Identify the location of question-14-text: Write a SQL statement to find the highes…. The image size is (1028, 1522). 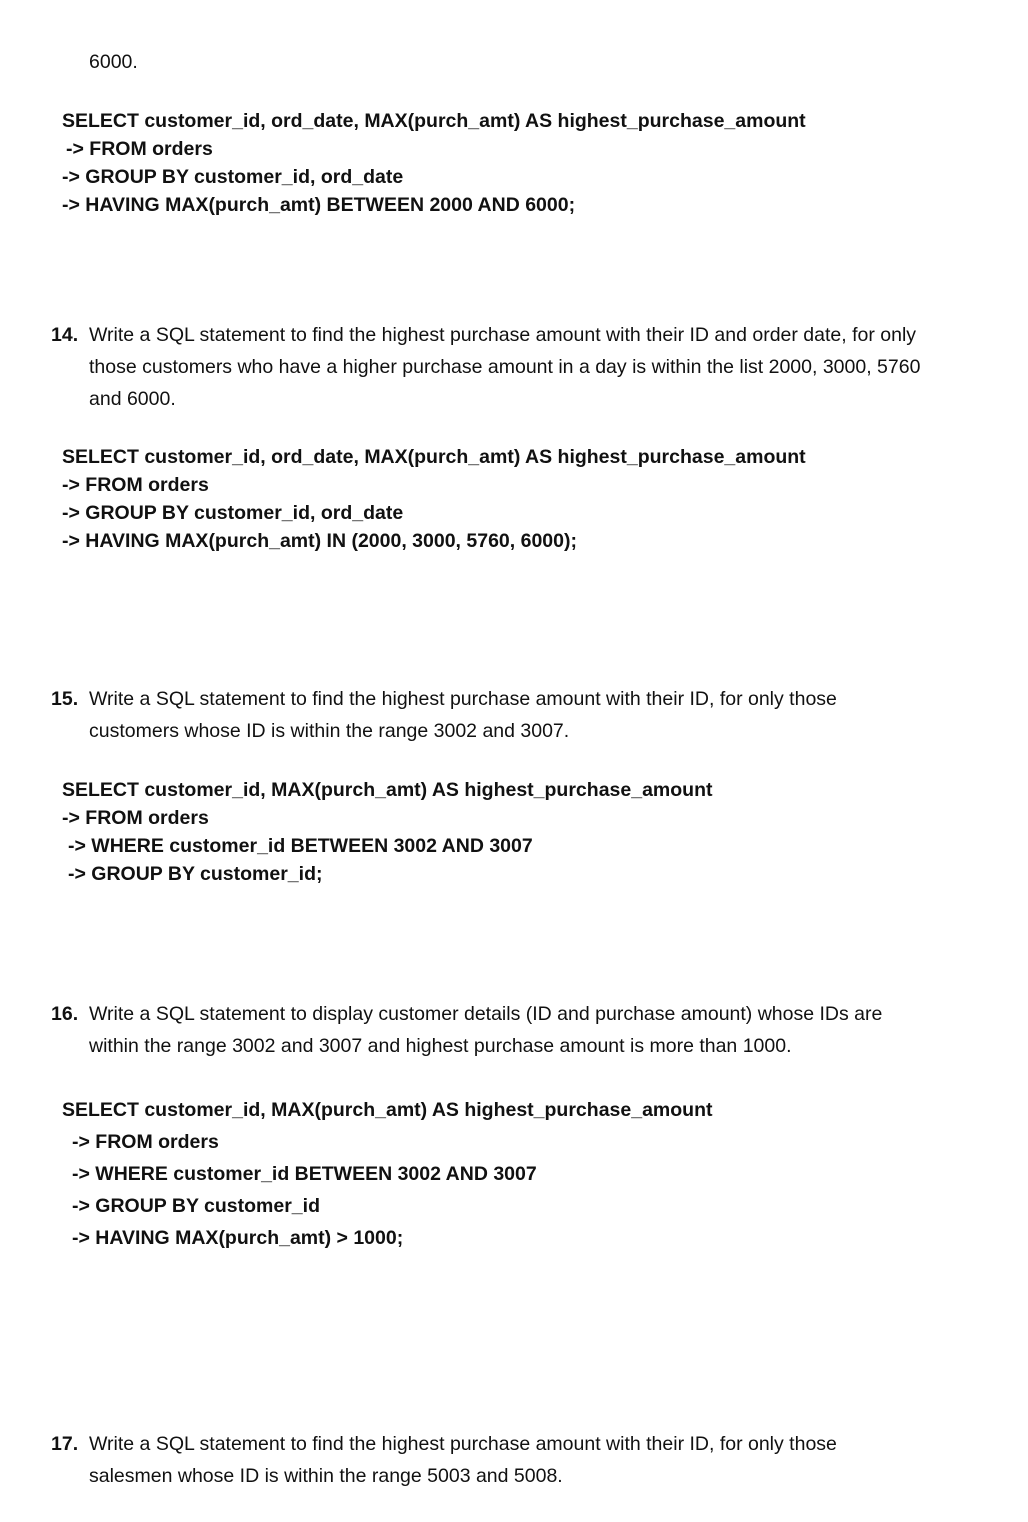
(504, 367).